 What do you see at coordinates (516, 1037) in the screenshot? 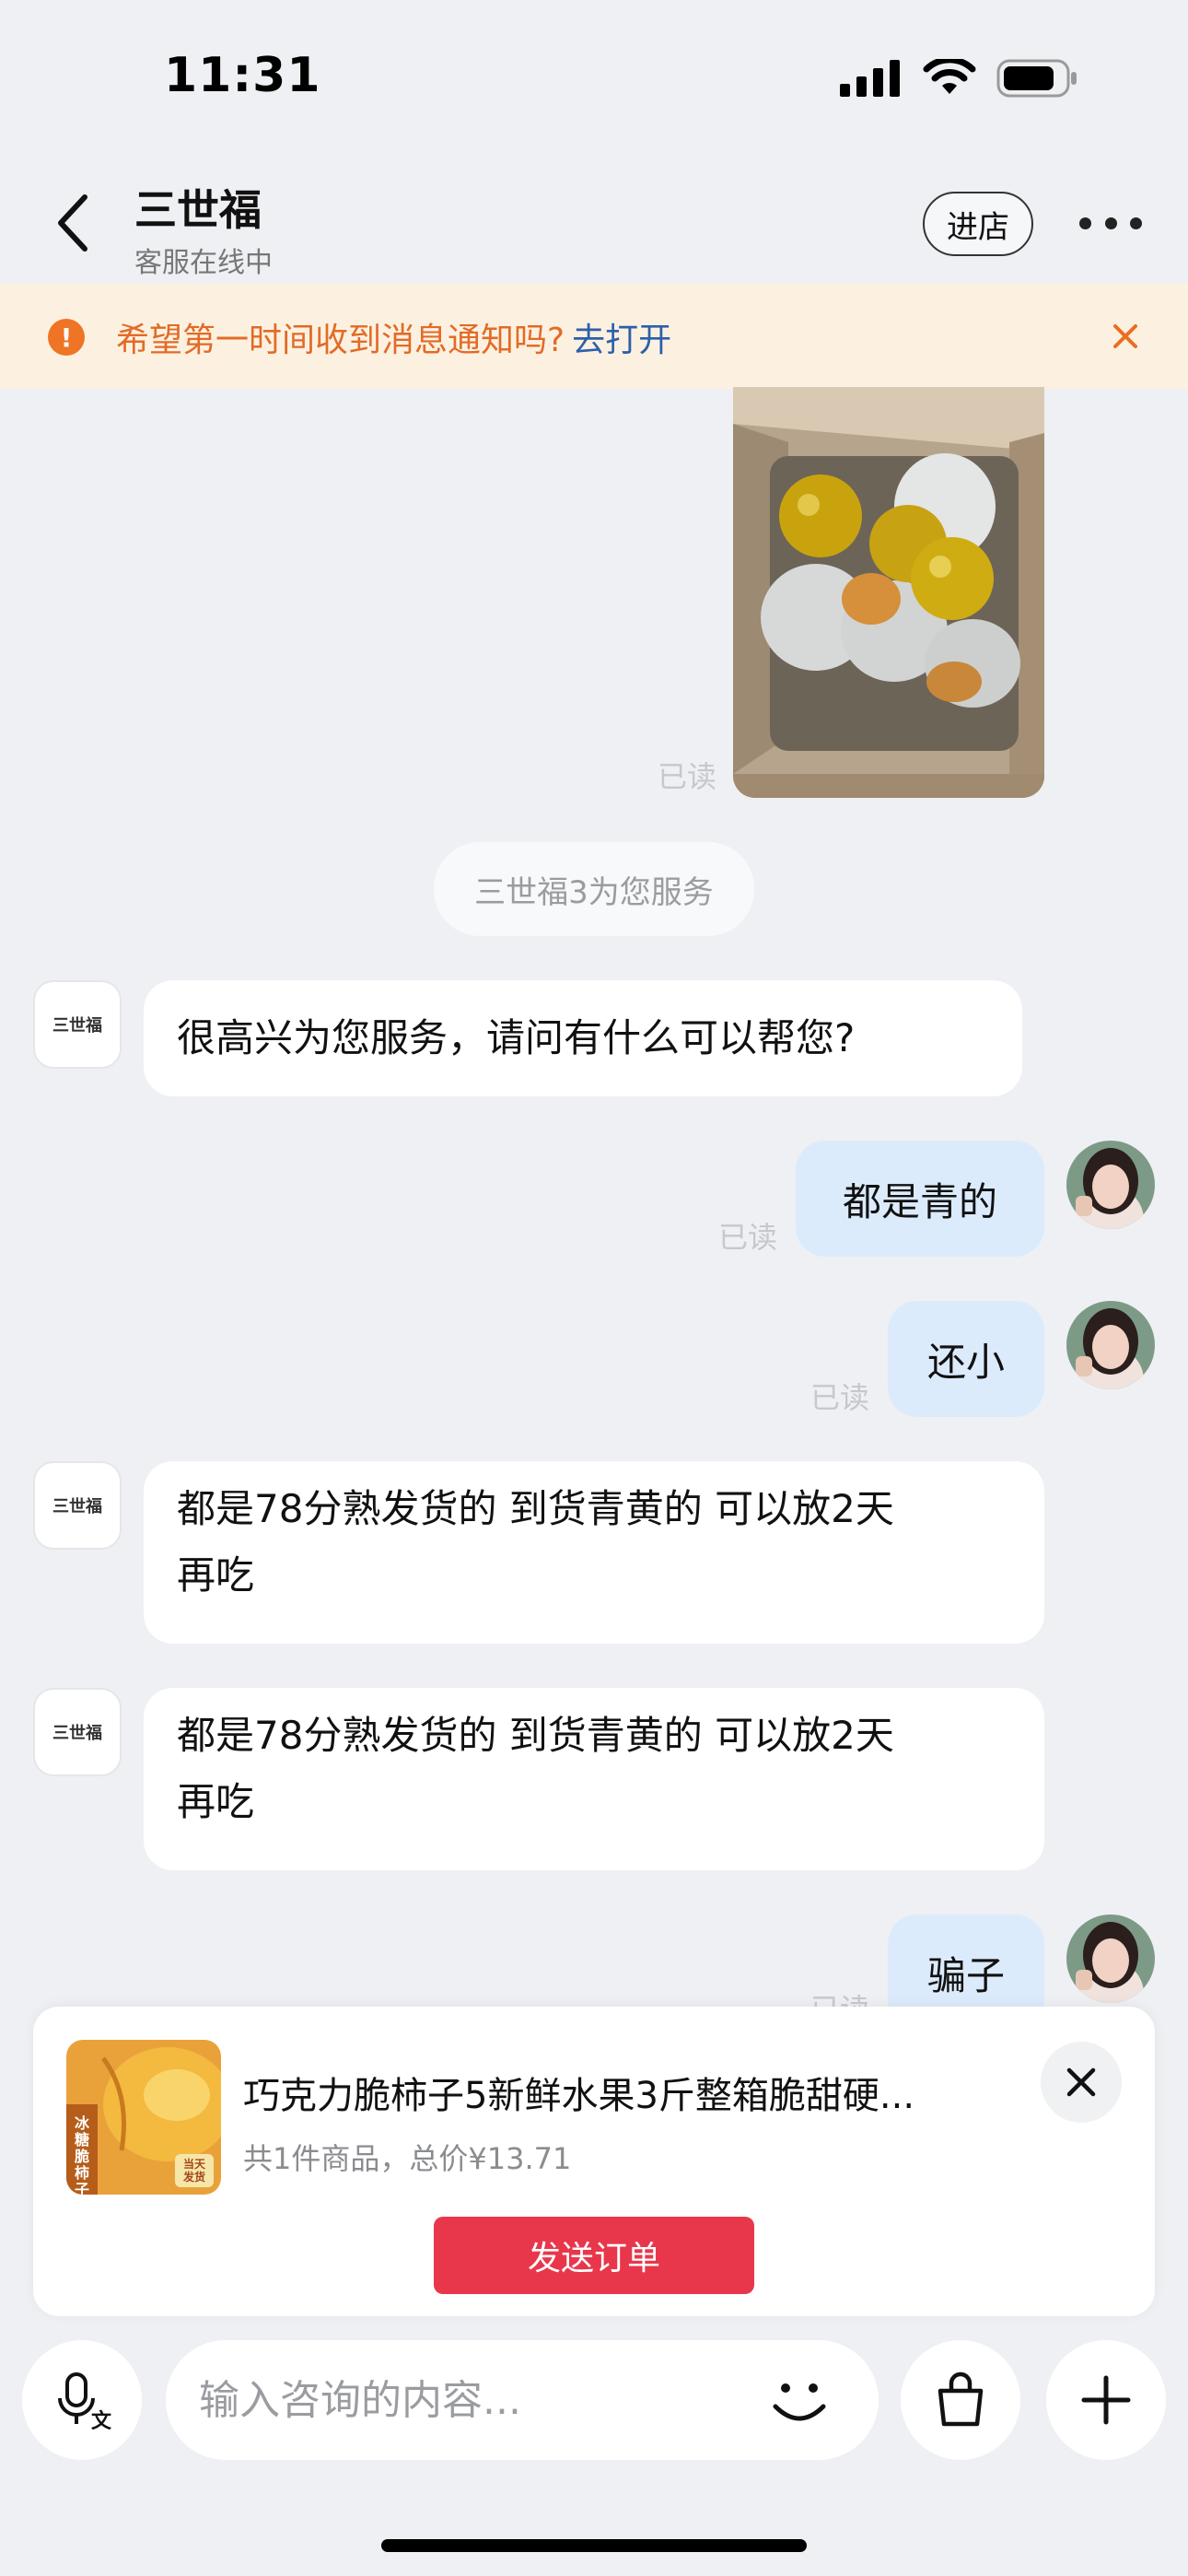
I see `message-text: 很高兴为您服务，请问有什么可以帮您?` at bounding box center [516, 1037].